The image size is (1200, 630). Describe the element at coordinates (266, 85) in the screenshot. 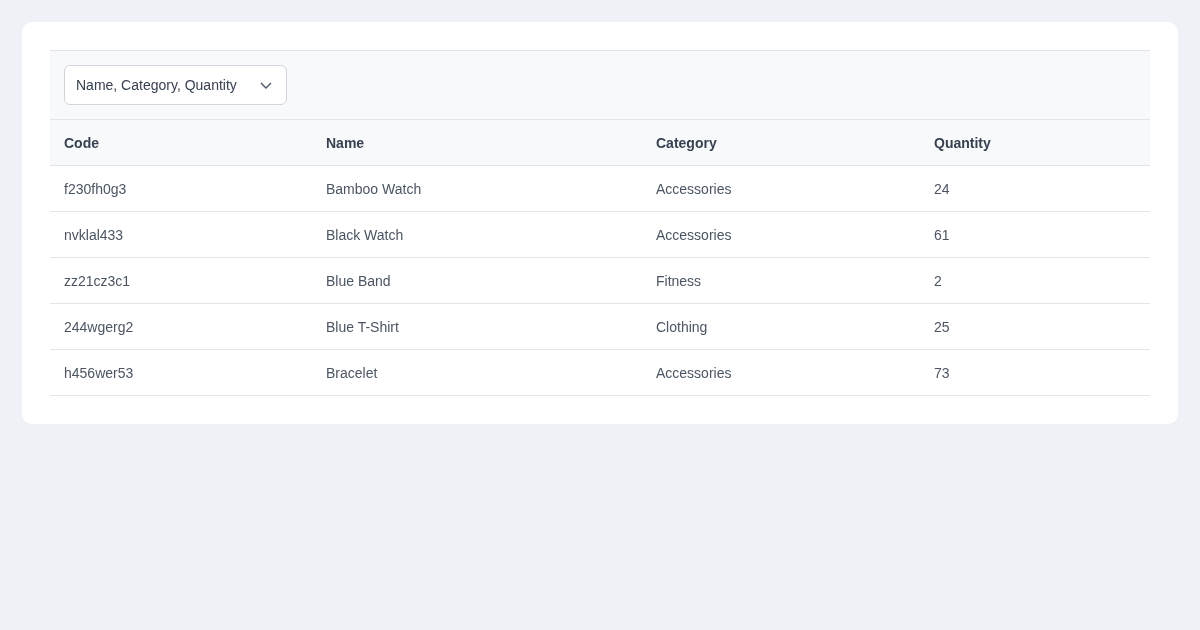

I see `chevron-down-icon` at that location.